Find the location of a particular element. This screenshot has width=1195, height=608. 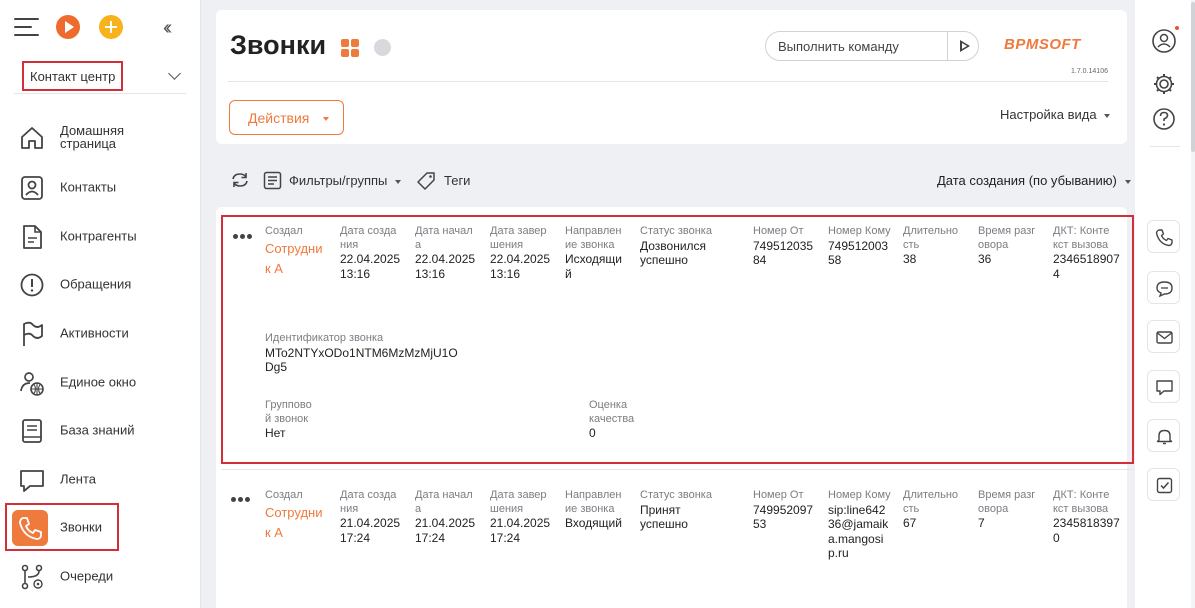

field-value: MTo2NTYxODo1NTM6MzMzMjU1ODg5 is located at coordinates (361, 360).